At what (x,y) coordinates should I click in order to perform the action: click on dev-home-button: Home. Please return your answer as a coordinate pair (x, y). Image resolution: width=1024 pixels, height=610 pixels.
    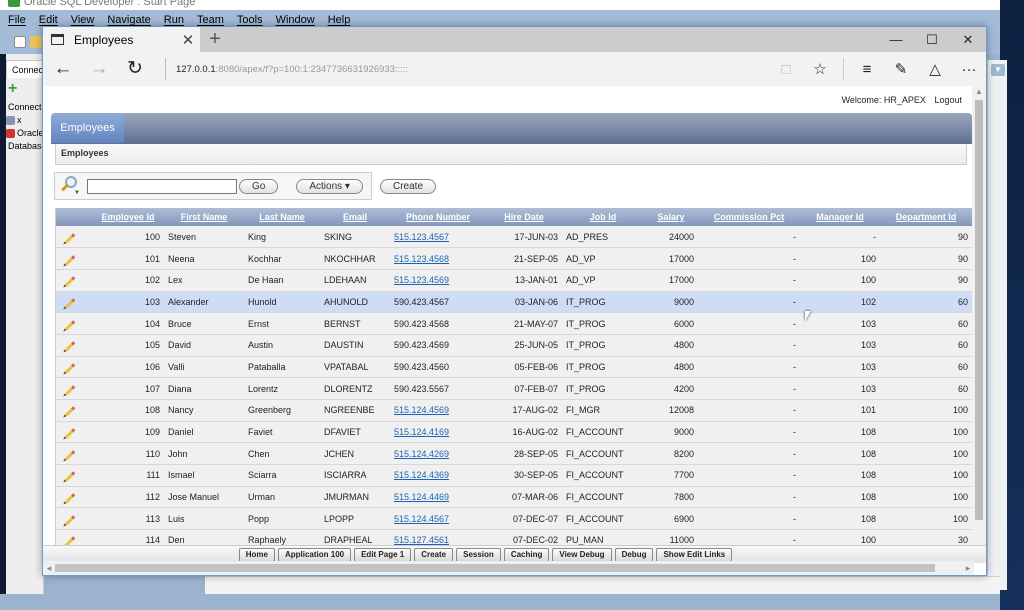
    Looking at the image, I should click on (256, 554).